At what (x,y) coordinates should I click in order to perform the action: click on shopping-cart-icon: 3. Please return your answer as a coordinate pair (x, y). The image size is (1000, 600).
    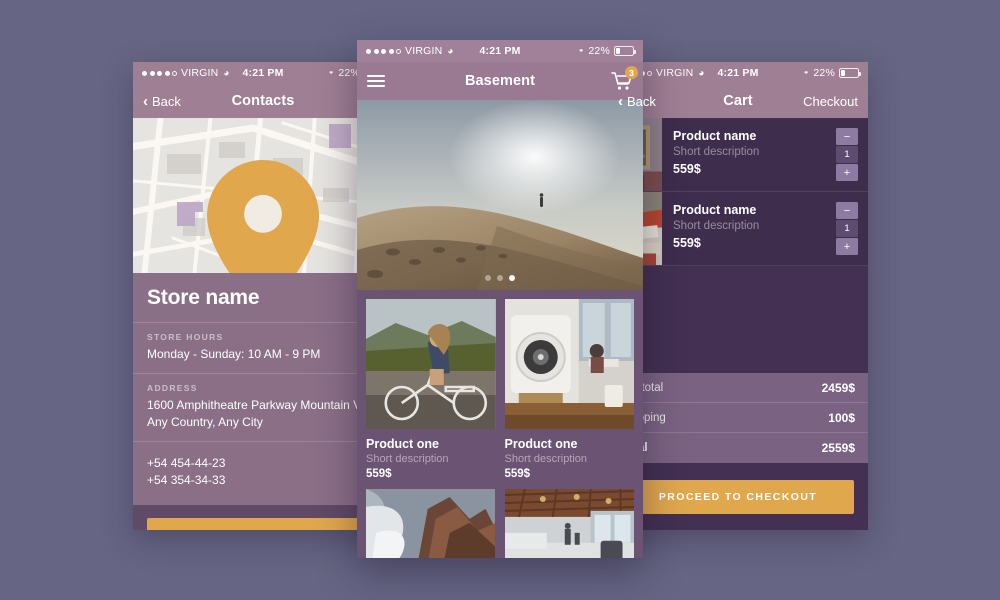
    Looking at the image, I should click on (624, 78).